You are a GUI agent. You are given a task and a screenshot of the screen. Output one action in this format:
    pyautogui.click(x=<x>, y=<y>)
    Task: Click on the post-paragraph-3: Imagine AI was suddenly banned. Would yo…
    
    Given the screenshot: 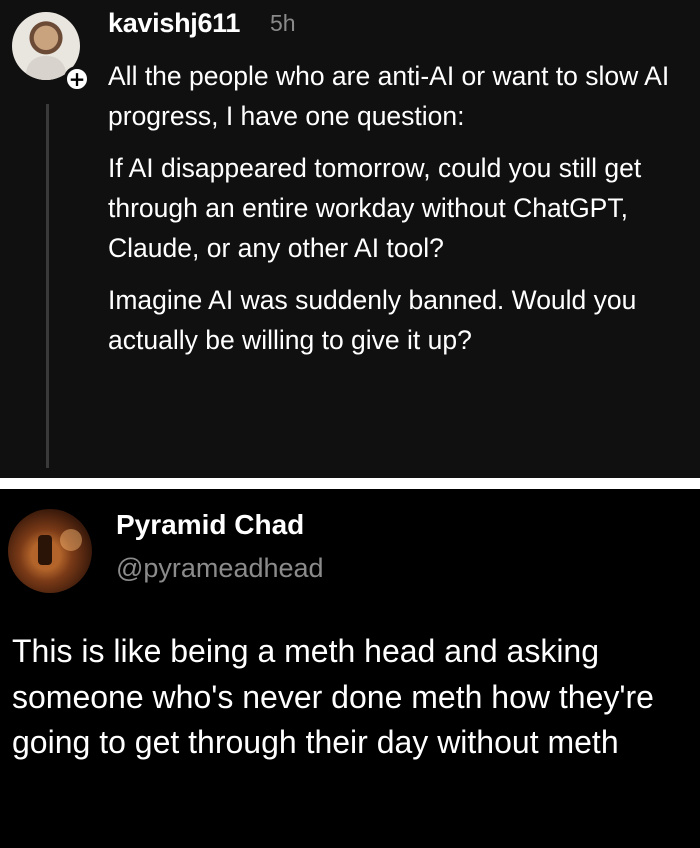 What is the action you would take?
    pyautogui.click(x=372, y=320)
    